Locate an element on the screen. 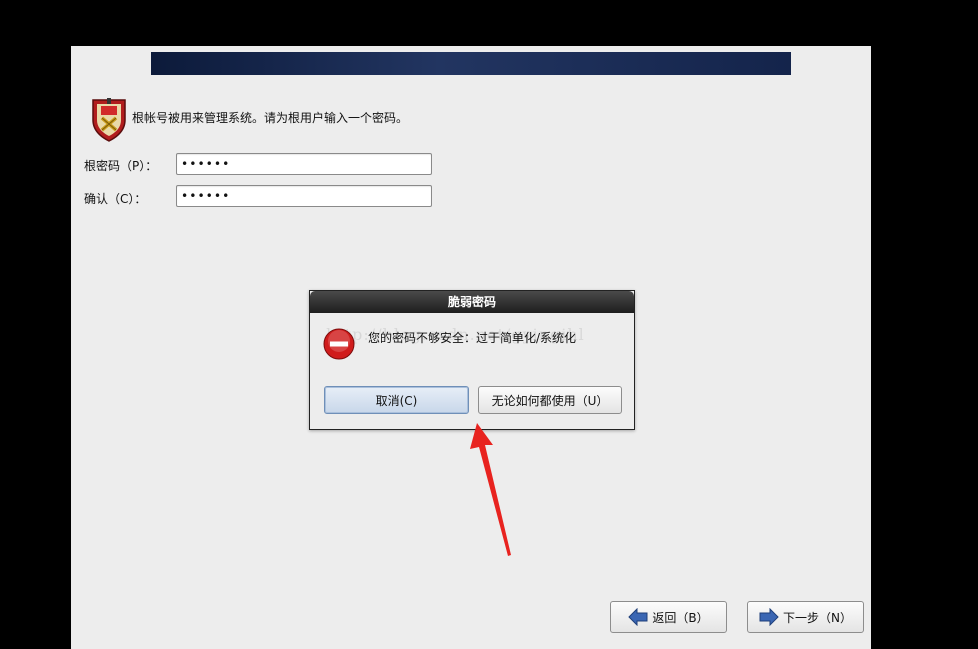 This screenshot has width=978, height=649. annotation-arrow is located at coordinates (490, 489).